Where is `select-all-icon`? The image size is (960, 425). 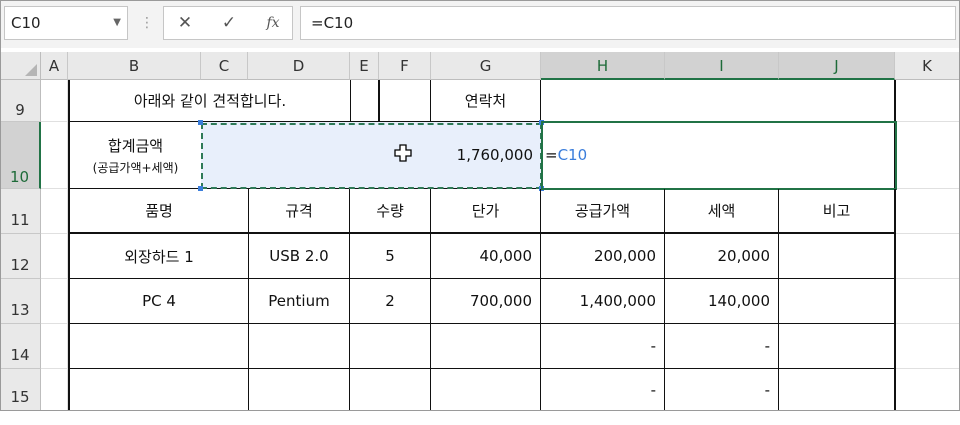 select-all-icon is located at coordinates (31, 70).